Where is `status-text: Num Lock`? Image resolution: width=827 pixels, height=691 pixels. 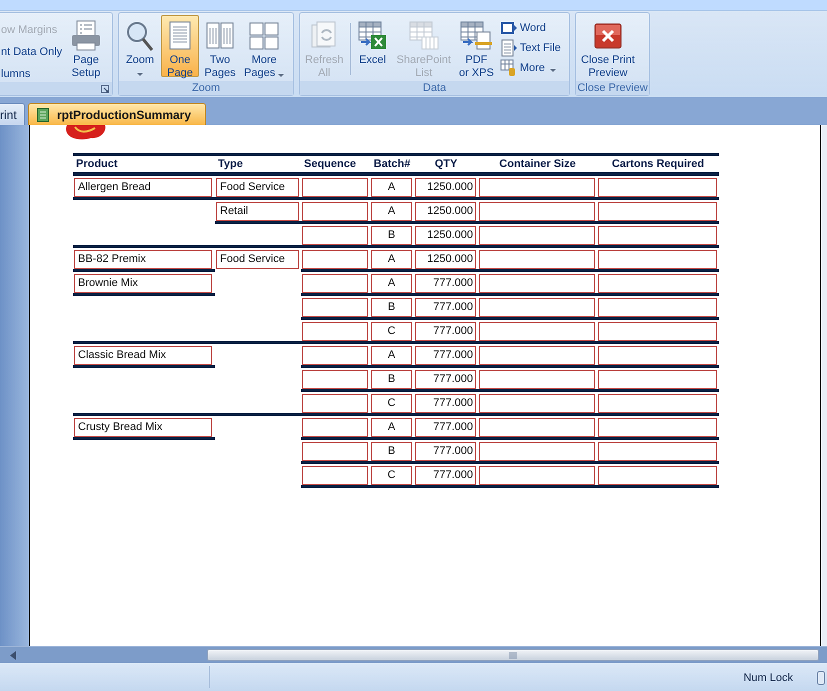 status-text: Num Lock is located at coordinates (768, 678).